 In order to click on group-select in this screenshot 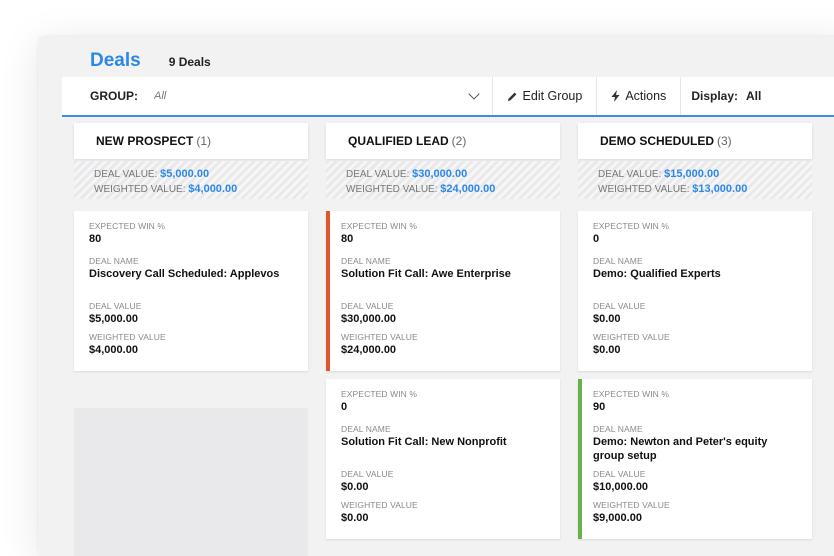, I will do `click(299, 96)`.